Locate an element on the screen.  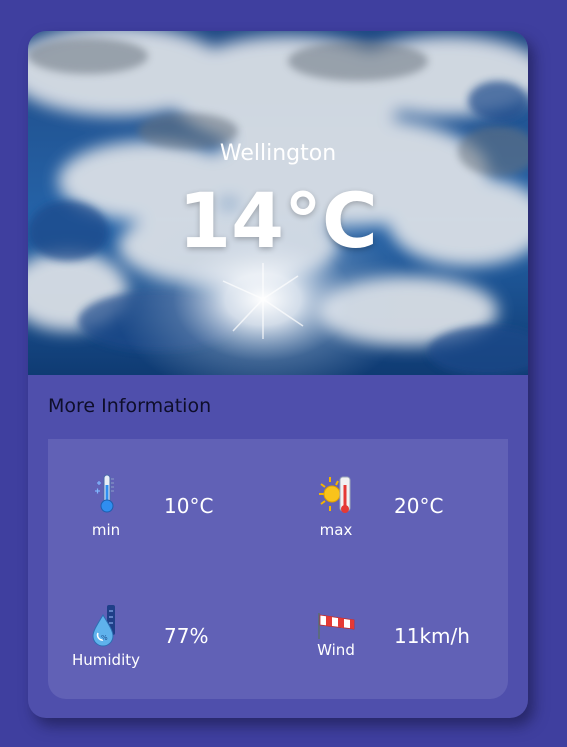
stat-wind: Wind 11km/h is located at coordinates (388, 653).